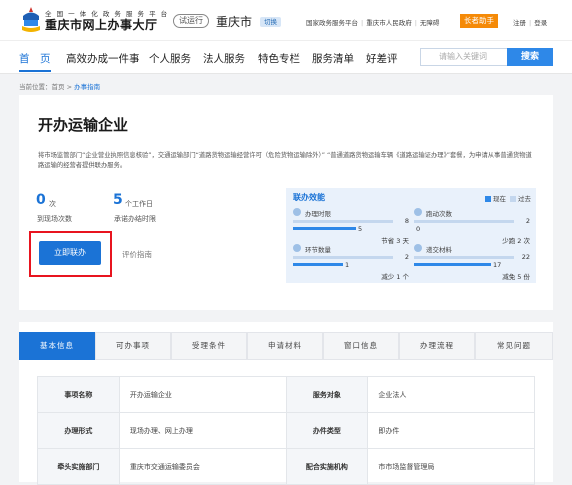 Image resolution: width=572 pixels, height=485 pixels. What do you see at coordinates (351, 263) in the screenshot?
I see `metric-steps: 环节数量 2 1 减少 1 个` at bounding box center [351, 263].